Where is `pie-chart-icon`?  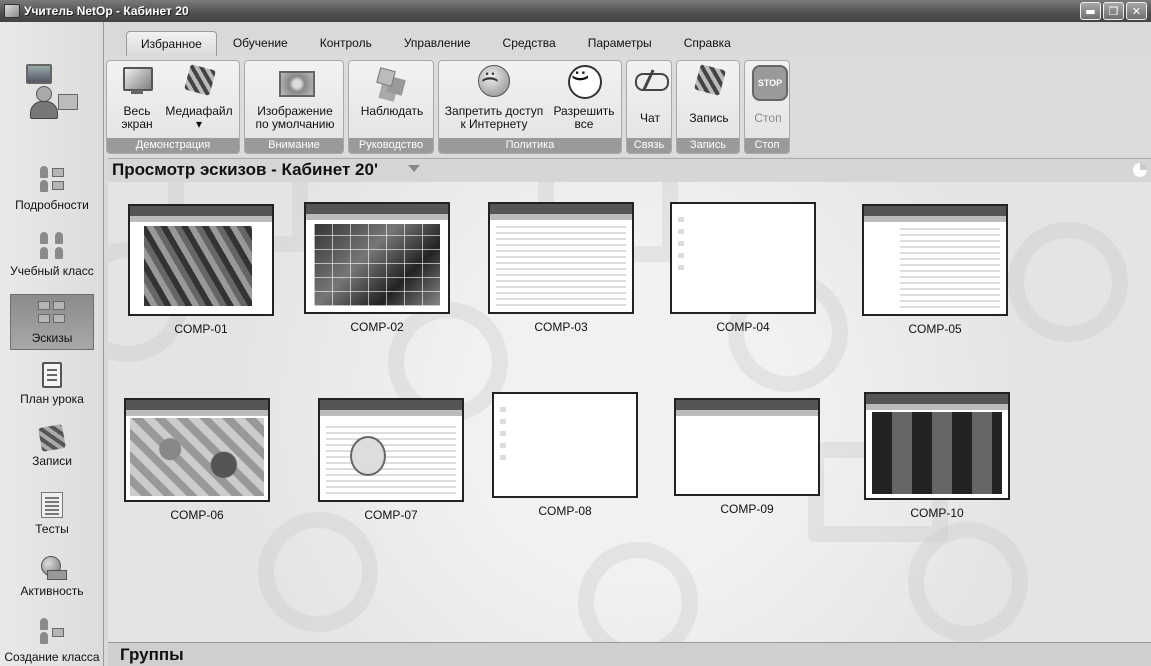 pie-chart-icon is located at coordinates (1140, 170).